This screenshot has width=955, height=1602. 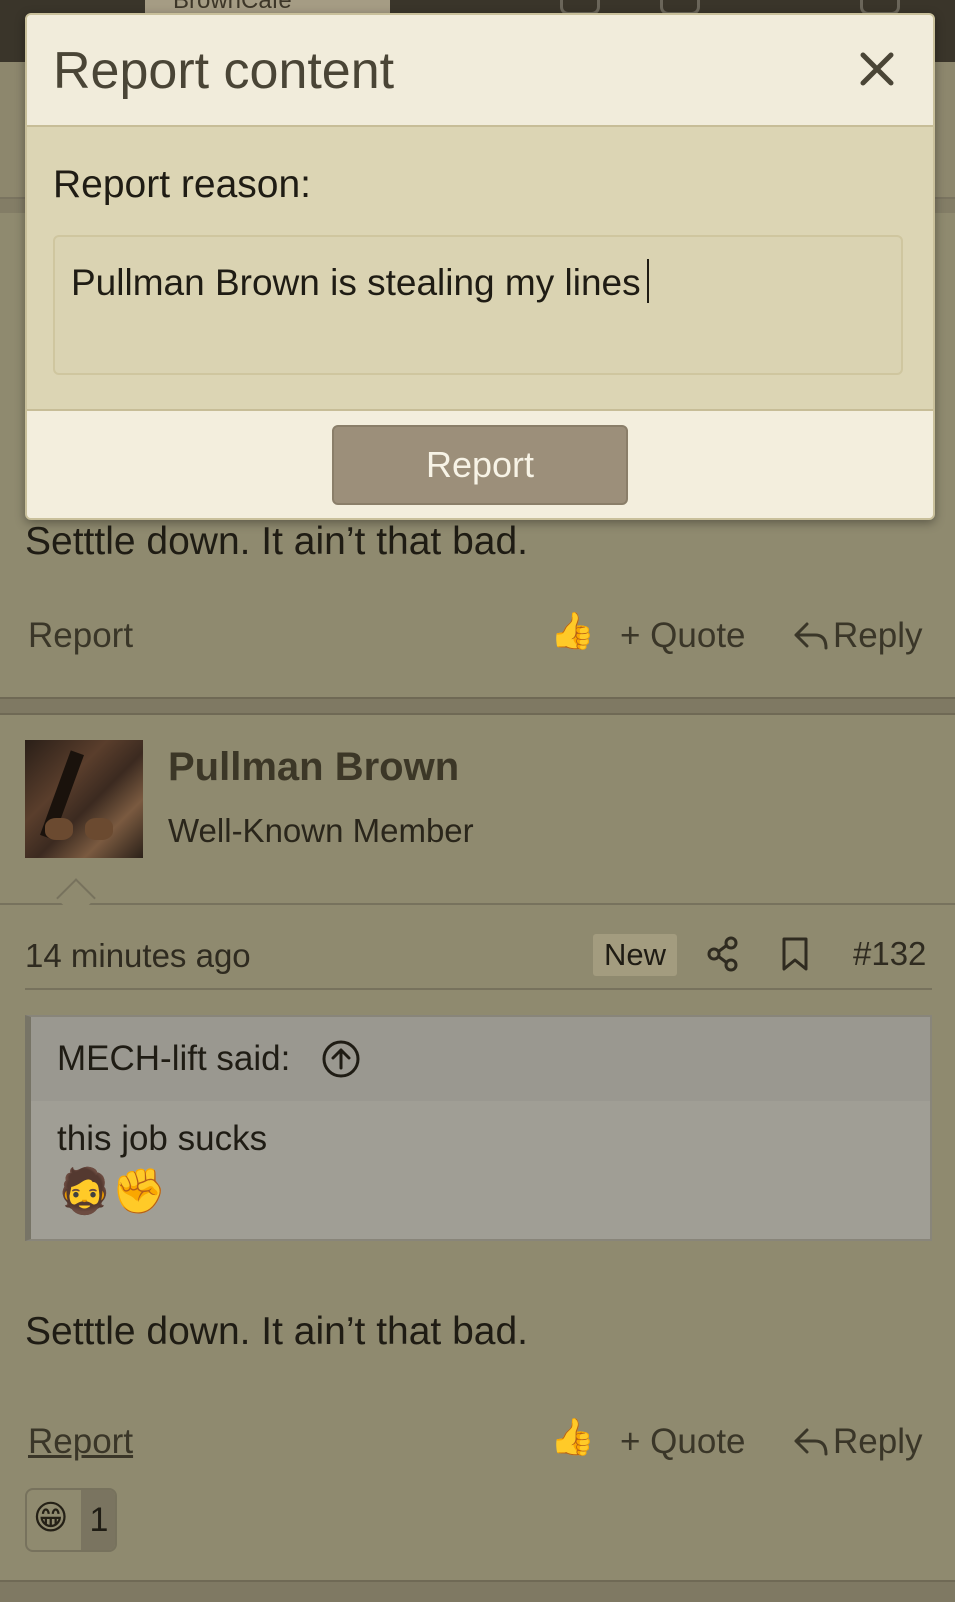 I want to click on quote-block: MECH-lift said: this job sucks 🧔✊, so click(x=478, y=1128).